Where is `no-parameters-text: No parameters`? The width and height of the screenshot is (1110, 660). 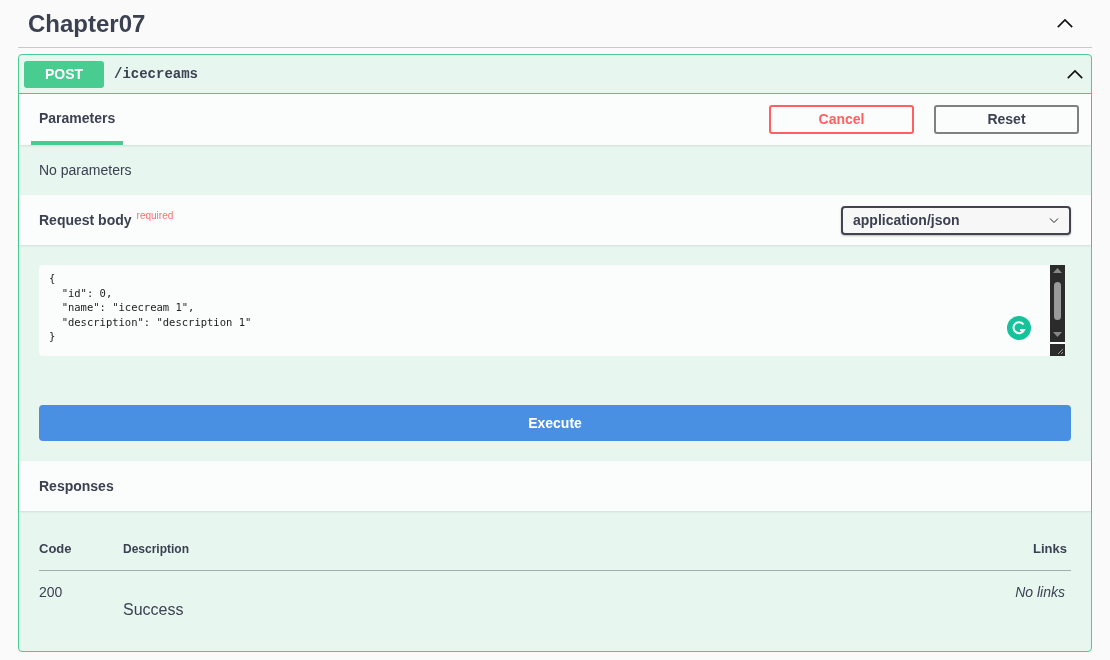
no-parameters-text: No parameters is located at coordinates (85, 170).